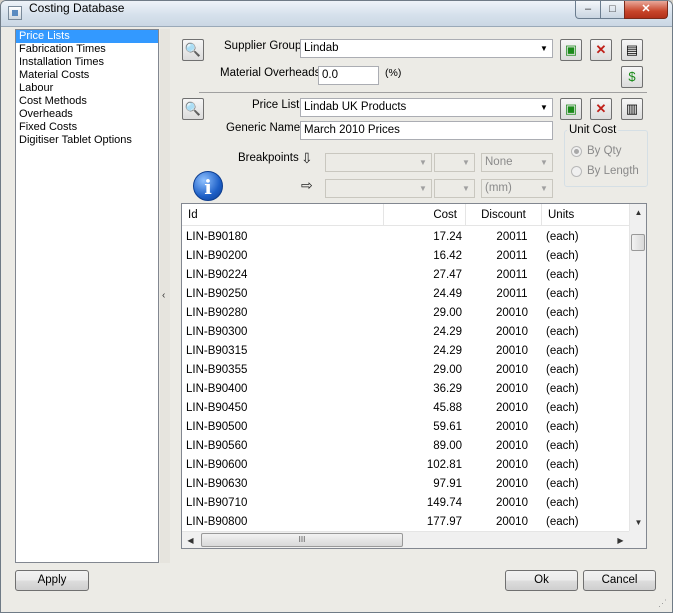 This screenshot has width=673, height=613. What do you see at coordinates (571, 109) in the screenshot?
I see `add-price-list-button: ▣` at bounding box center [571, 109].